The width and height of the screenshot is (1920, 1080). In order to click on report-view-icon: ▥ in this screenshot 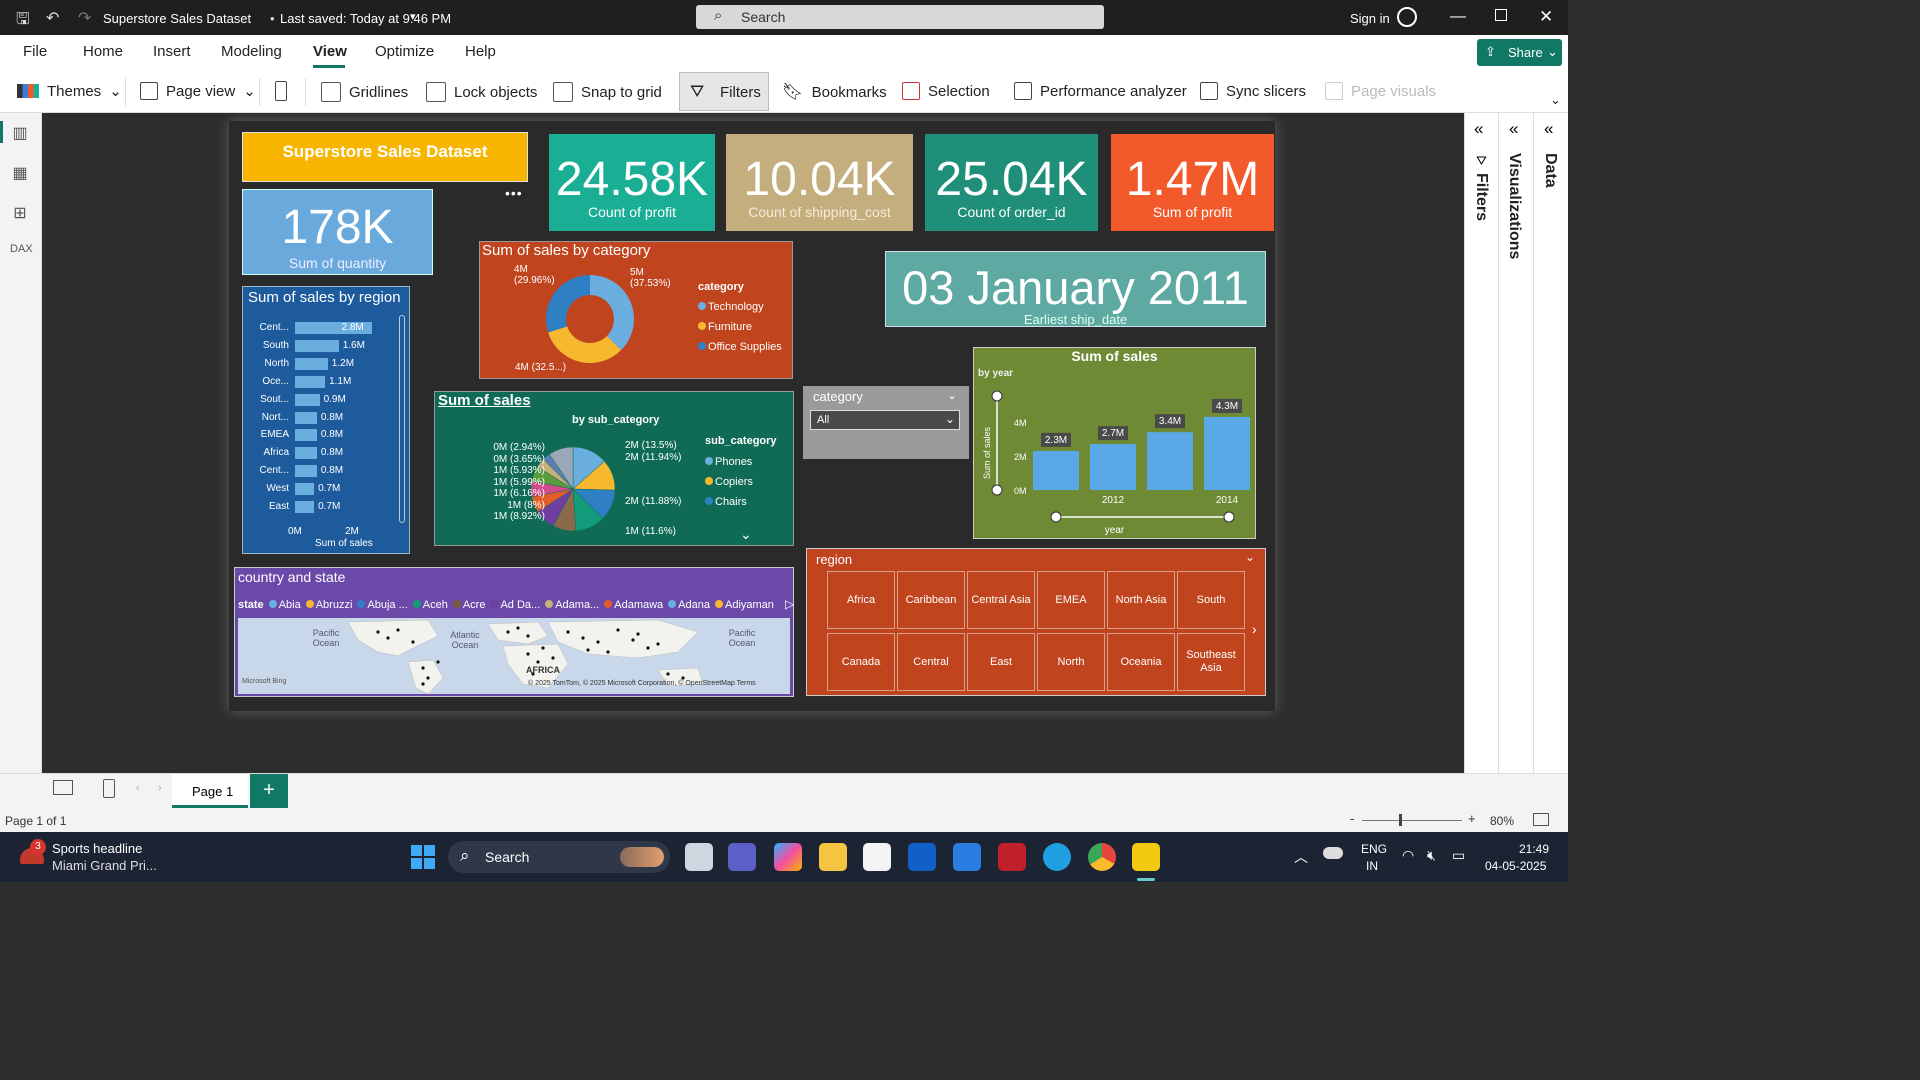, I will do `click(20, 133)`.